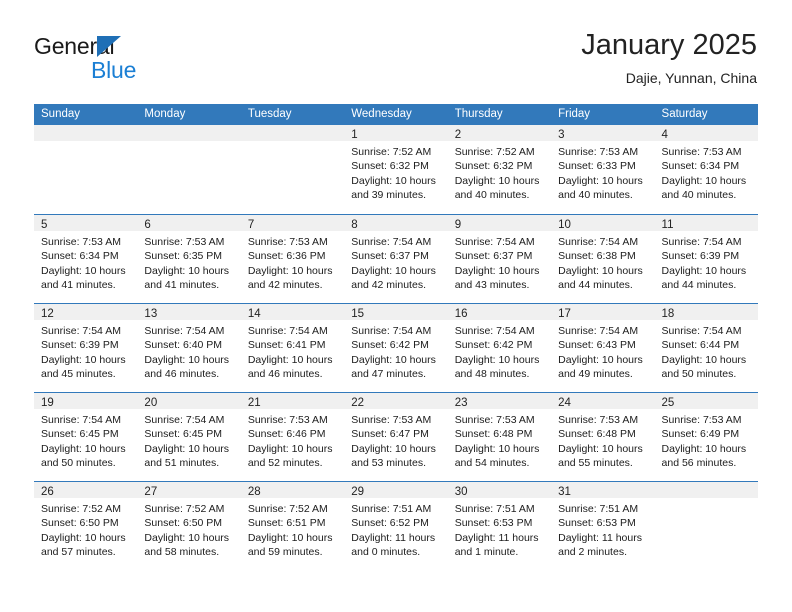 This screenshot has height=612, width=792. Describe the element at coordinates (706, 401) in the screenshot. I see `day-number-band: 25` at that location.